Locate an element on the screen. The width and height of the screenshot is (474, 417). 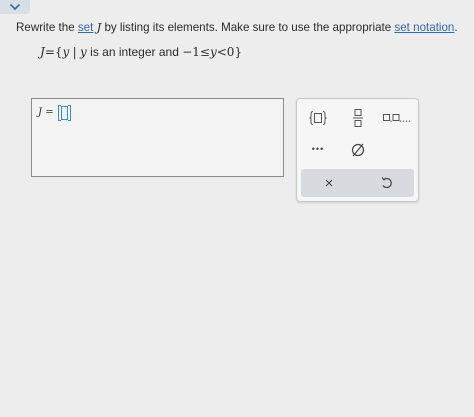
clear-button: × is located at coordinates (329, 183).